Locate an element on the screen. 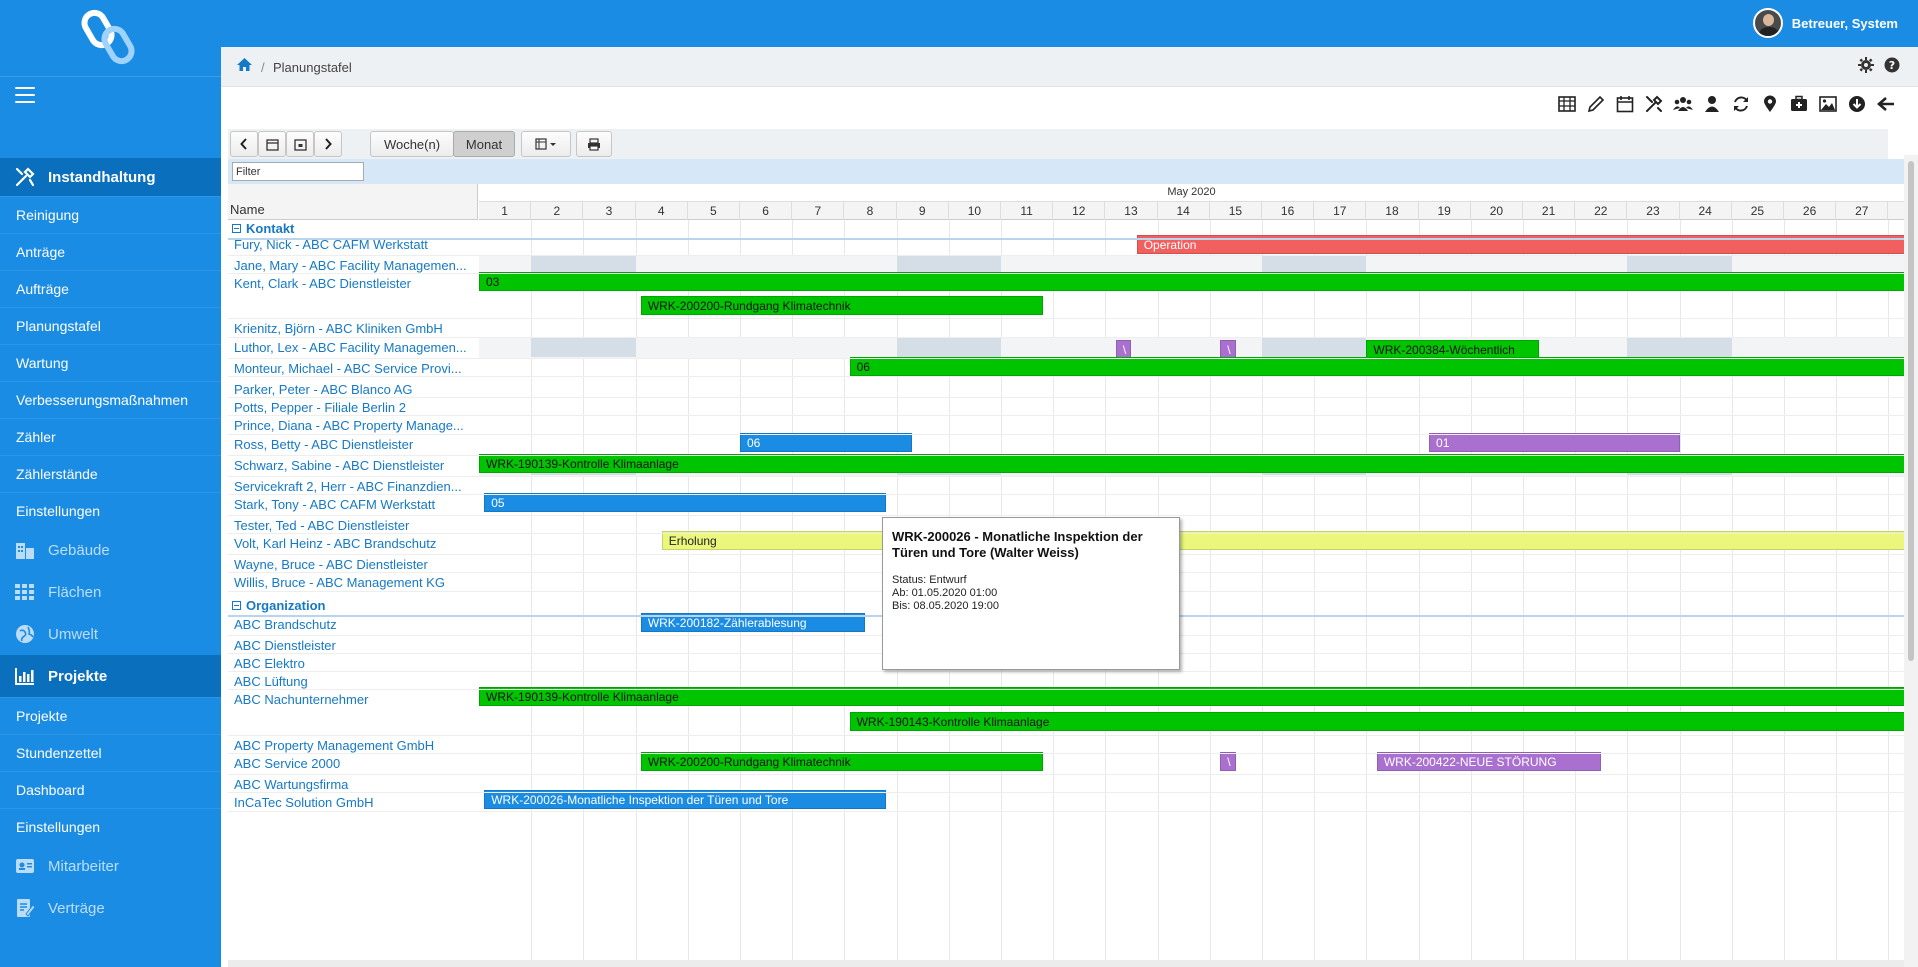 This screenshot has height=967, width=1918. app-logo is located at coordinates (109, 37).